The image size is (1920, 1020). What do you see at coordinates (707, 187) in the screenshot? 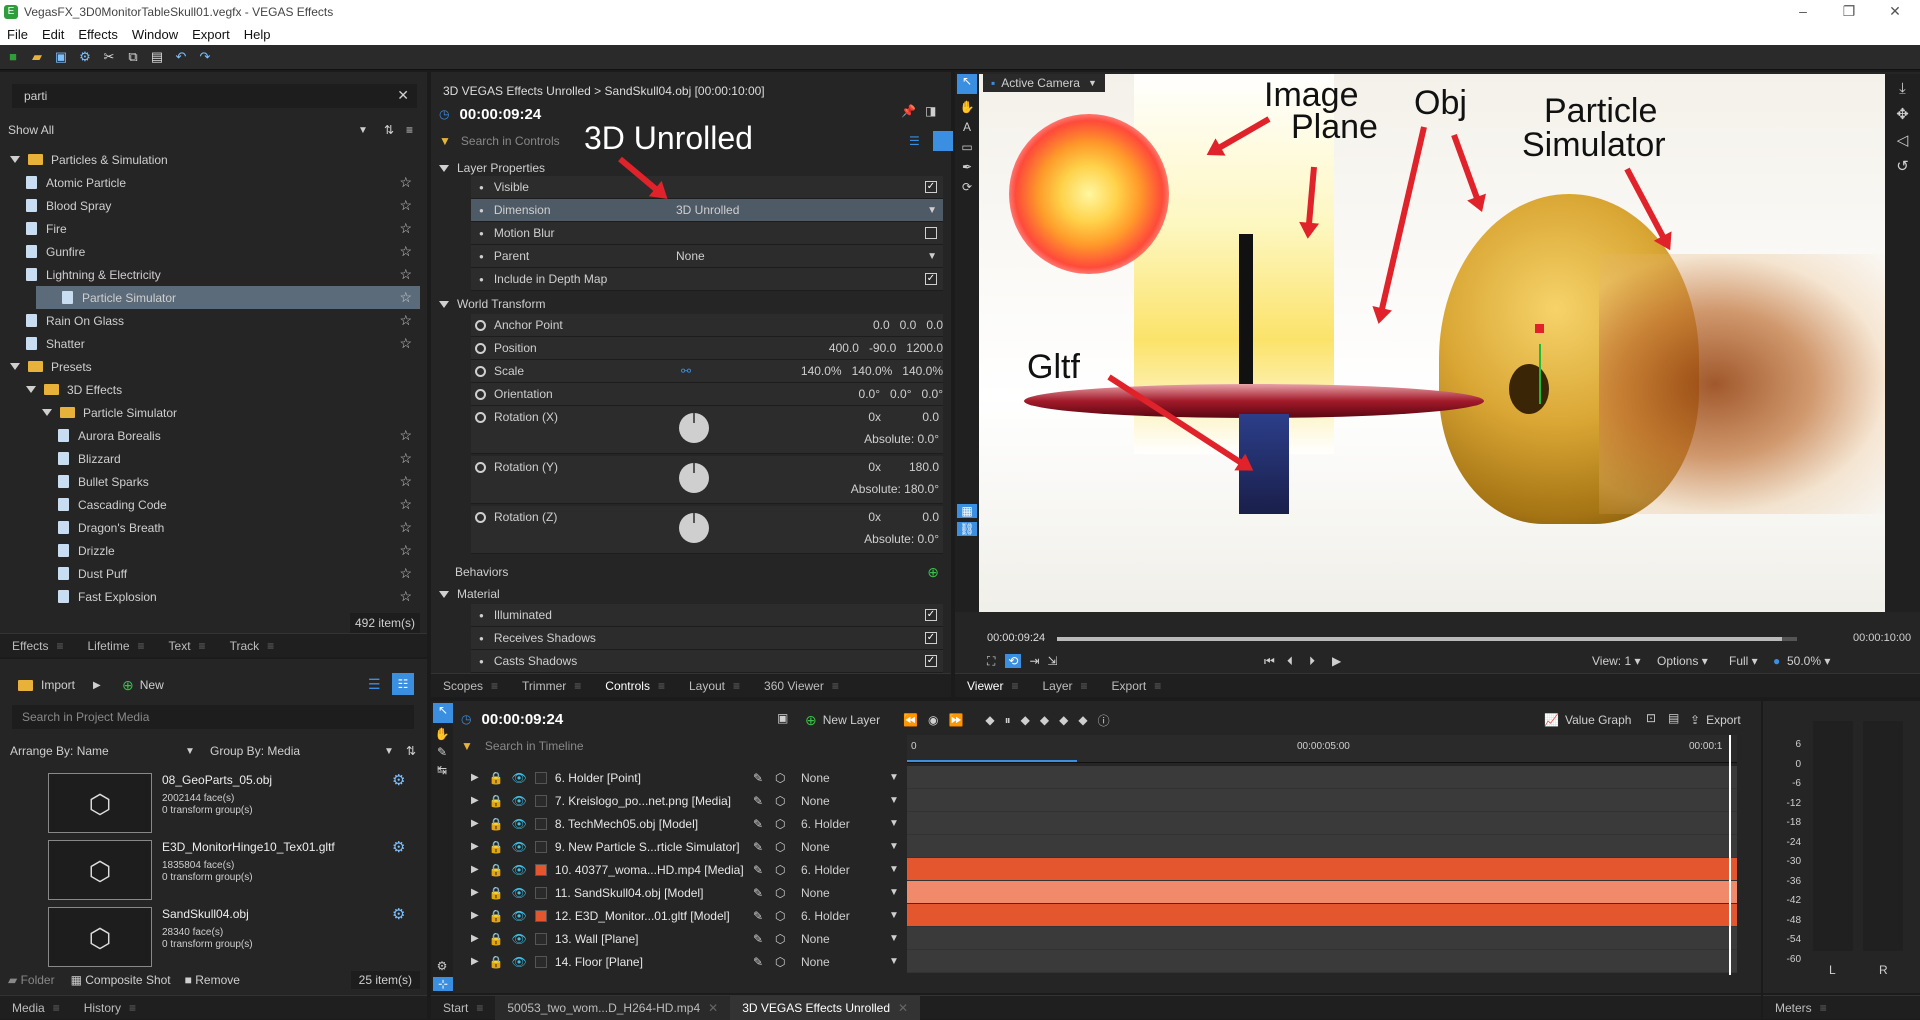
I see `property-row: ● Visible ✓` at bounding box center [707, 187].